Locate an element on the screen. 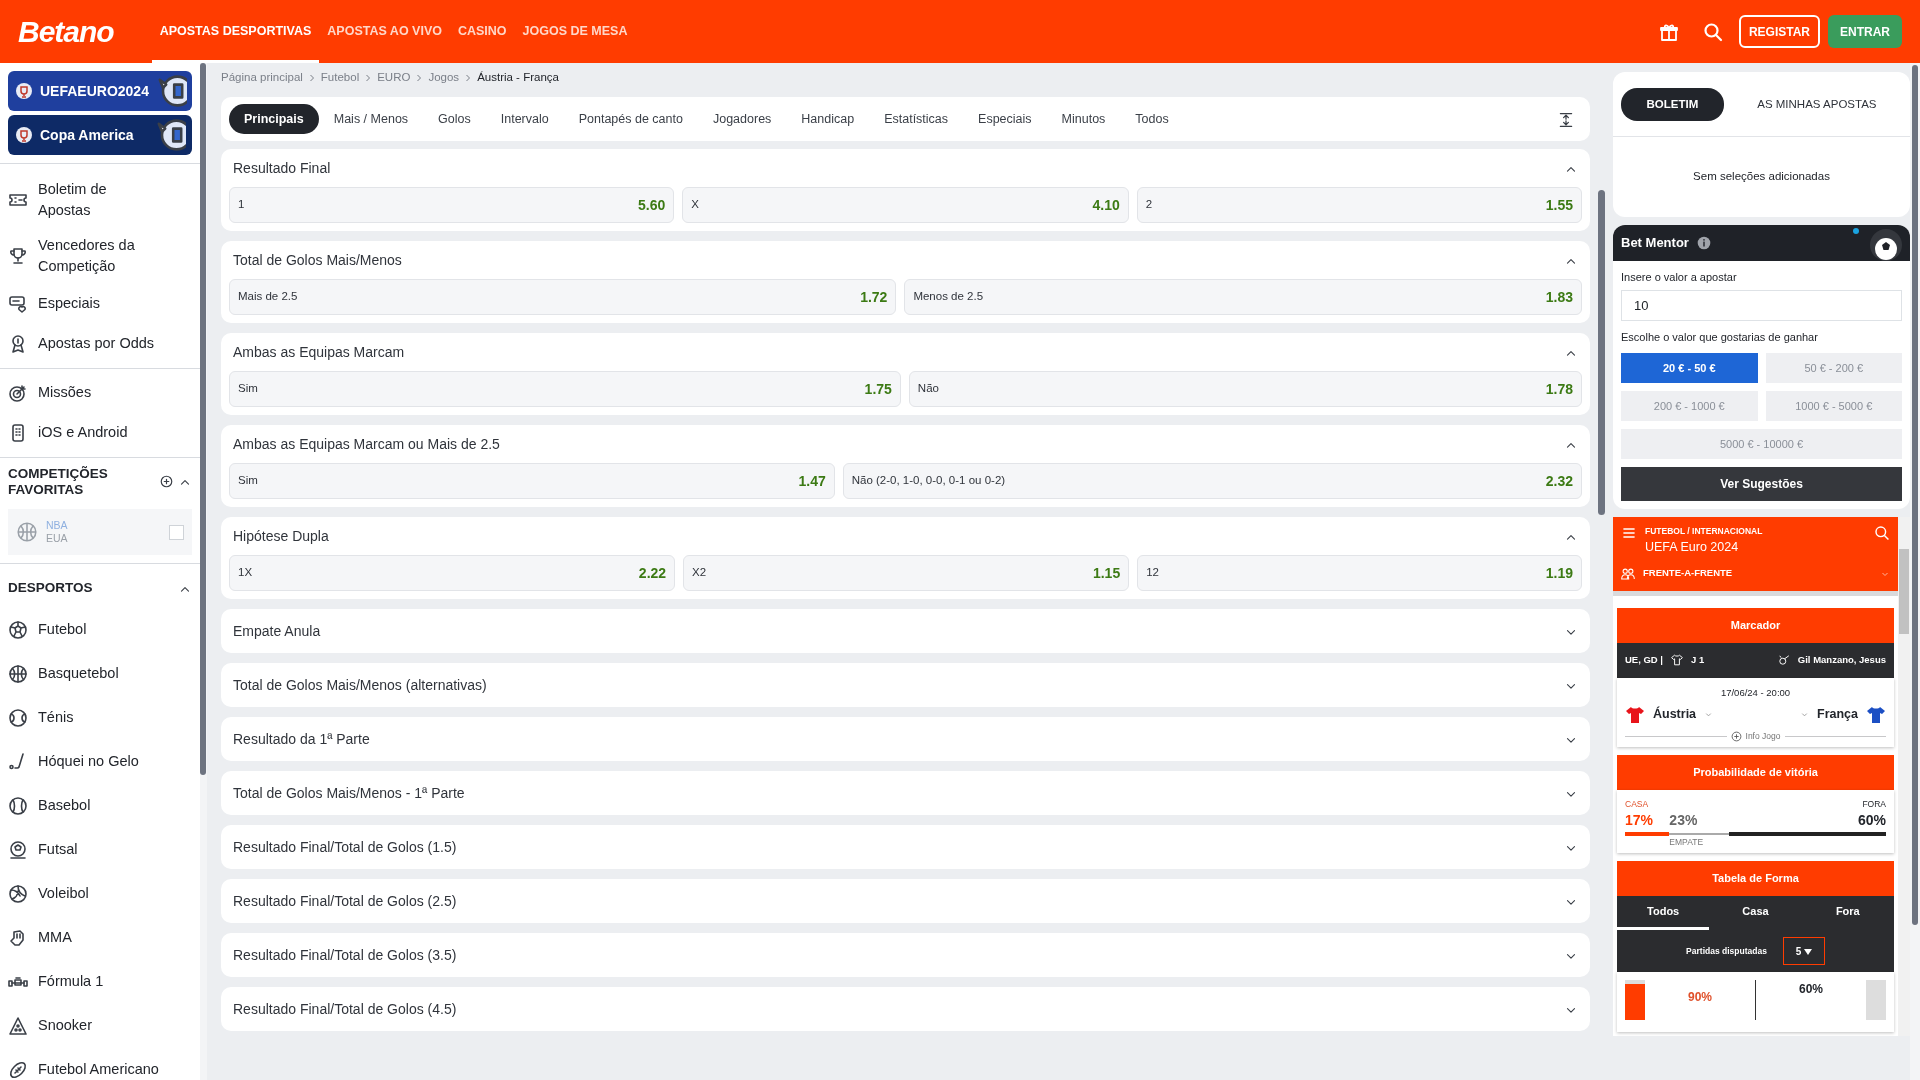 The width and height of the screenshot is (1920, 1080). sport-item: Basebol is located at coordinates (100, 806).